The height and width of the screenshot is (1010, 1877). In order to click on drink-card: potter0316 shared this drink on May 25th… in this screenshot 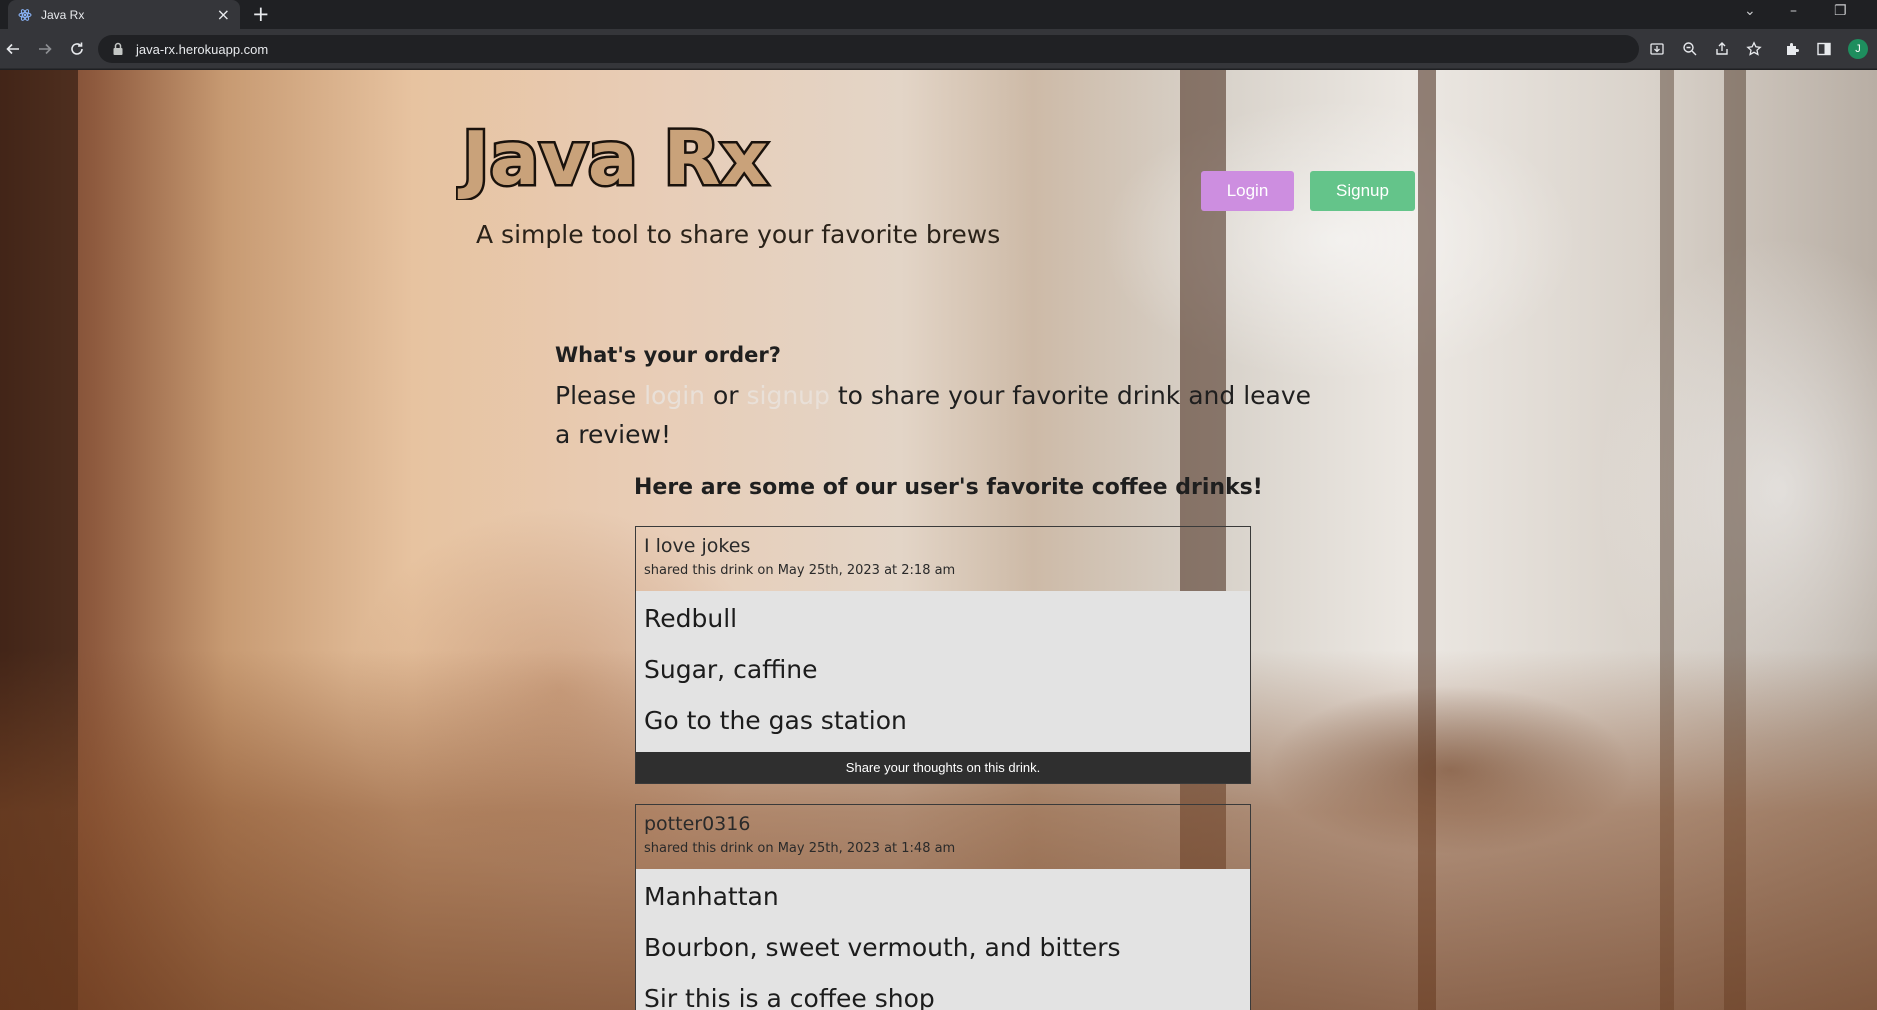, I will do `click(943, 907)`.